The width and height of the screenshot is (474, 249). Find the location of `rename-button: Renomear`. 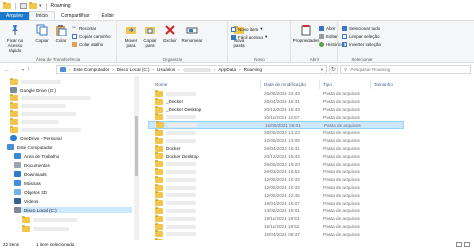

rename-button: Renomear is located at coordinates (192, 33).